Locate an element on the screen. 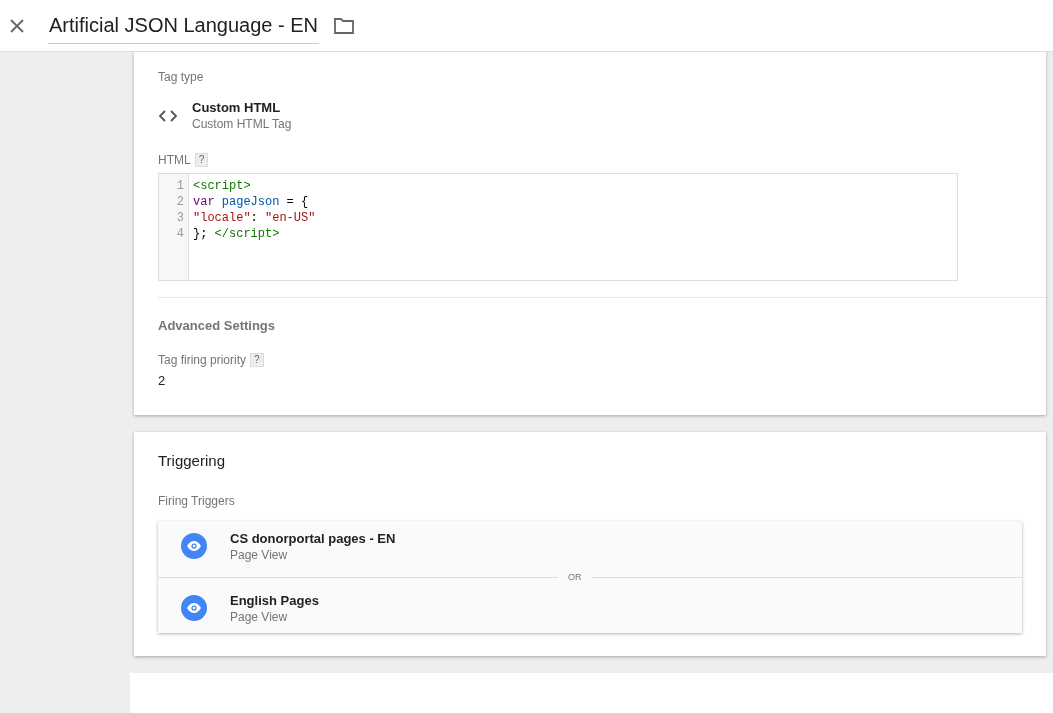 This screenshot has width=1053, height=713. line-number: 4 is located at coordinates (179, 234).